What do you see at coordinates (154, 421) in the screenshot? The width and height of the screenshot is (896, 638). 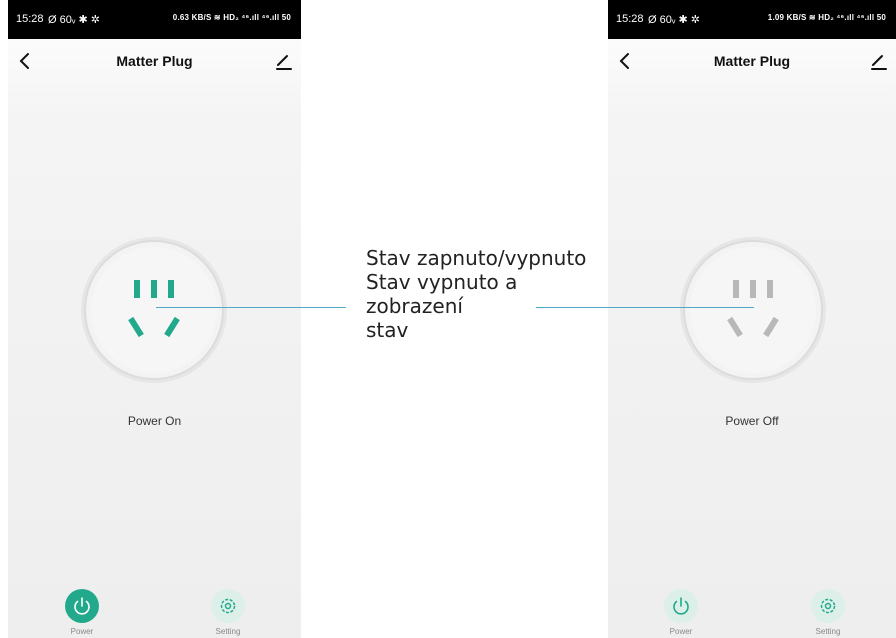 I see `power-status-label: Power On` at bounding box center [154, 421].